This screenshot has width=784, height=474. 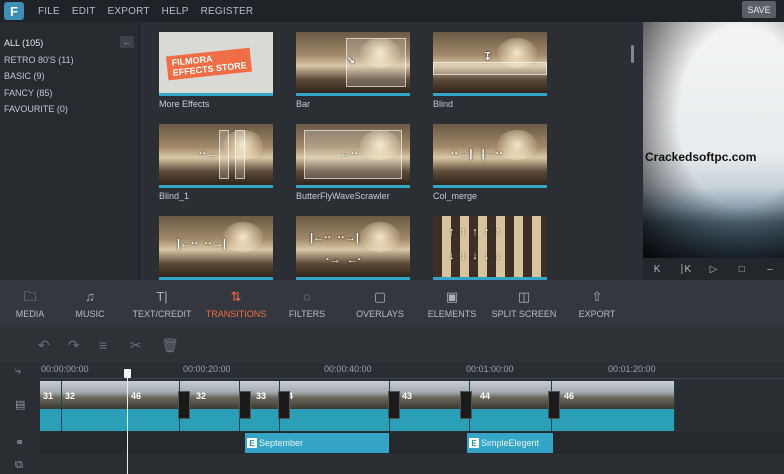 I want to click on step-back-icon: ∣K, so click(x=685, y=269).